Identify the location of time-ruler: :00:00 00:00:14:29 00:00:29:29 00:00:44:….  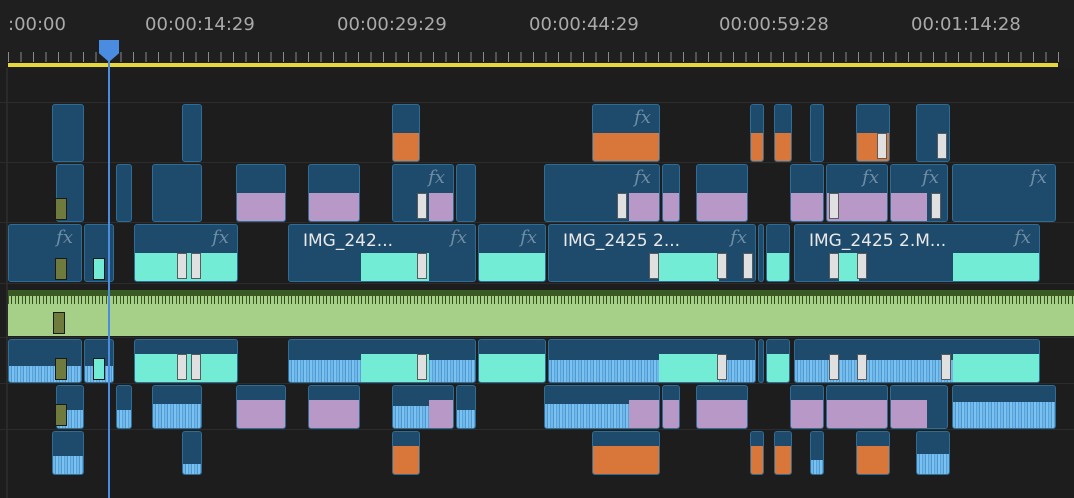
(537, 34).